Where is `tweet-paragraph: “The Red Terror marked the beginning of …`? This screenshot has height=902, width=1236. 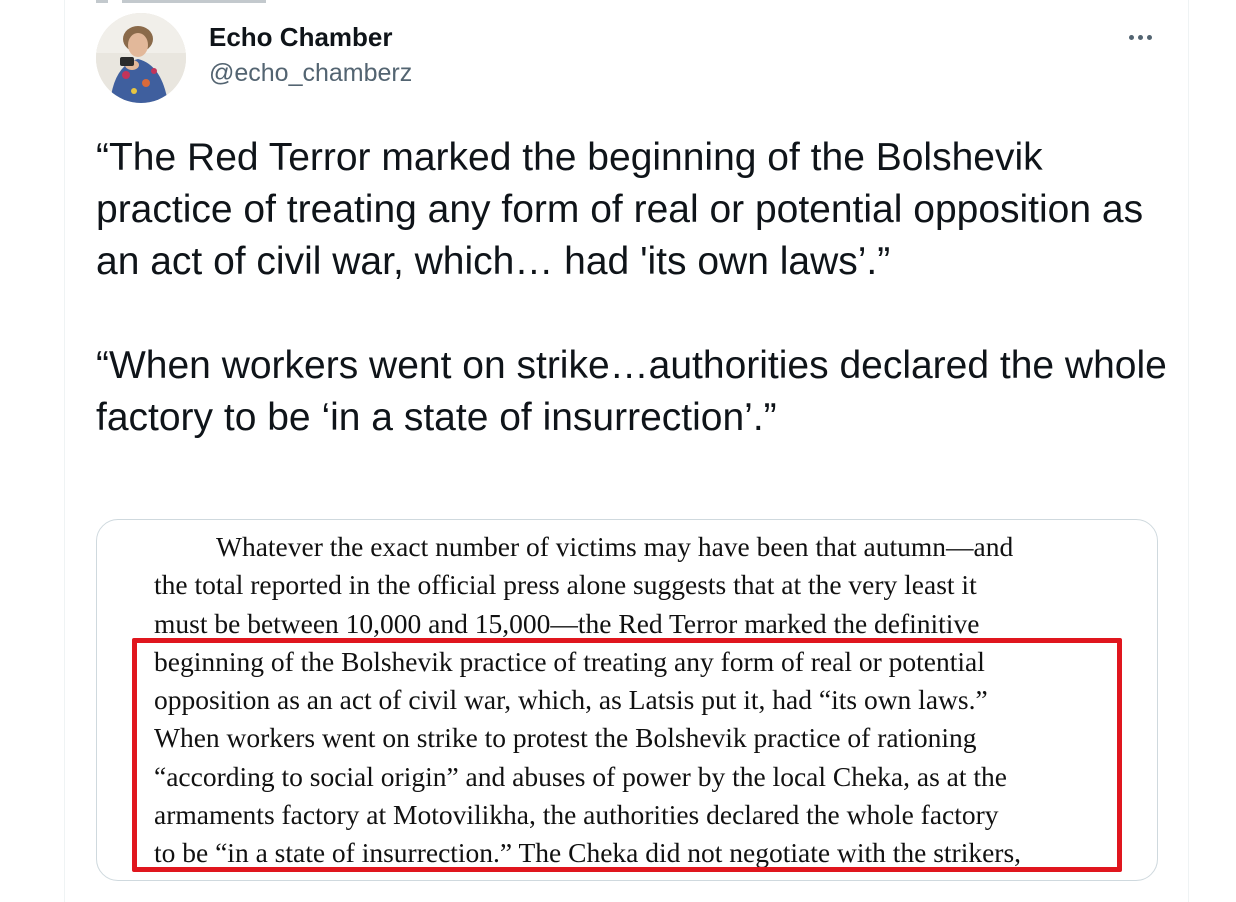 tweet-paragraph: “The Red Terror marked the beginning of … is located at coordinates (620, 209).